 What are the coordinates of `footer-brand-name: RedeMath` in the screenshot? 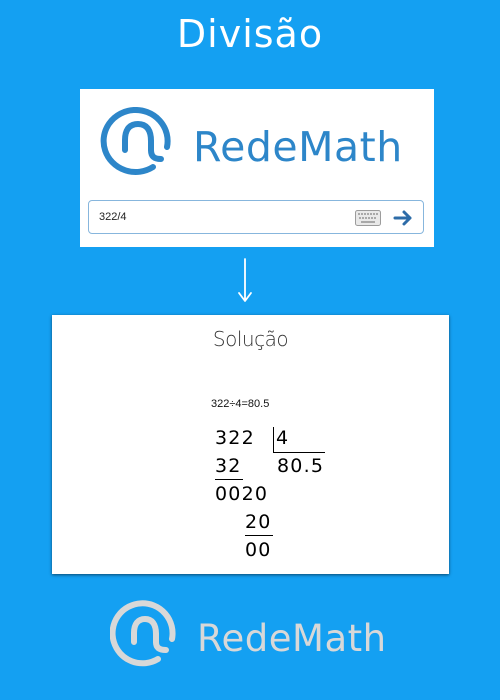 It's located at (292, 638).